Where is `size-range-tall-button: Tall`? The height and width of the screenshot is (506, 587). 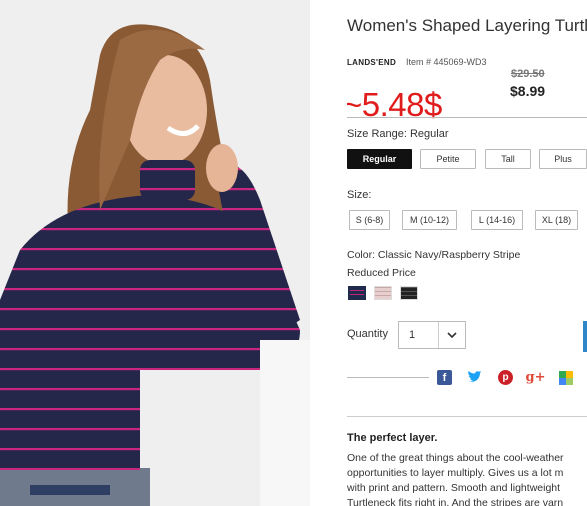
size-range-tall-button: Tall is located at coordinates (508, 159).